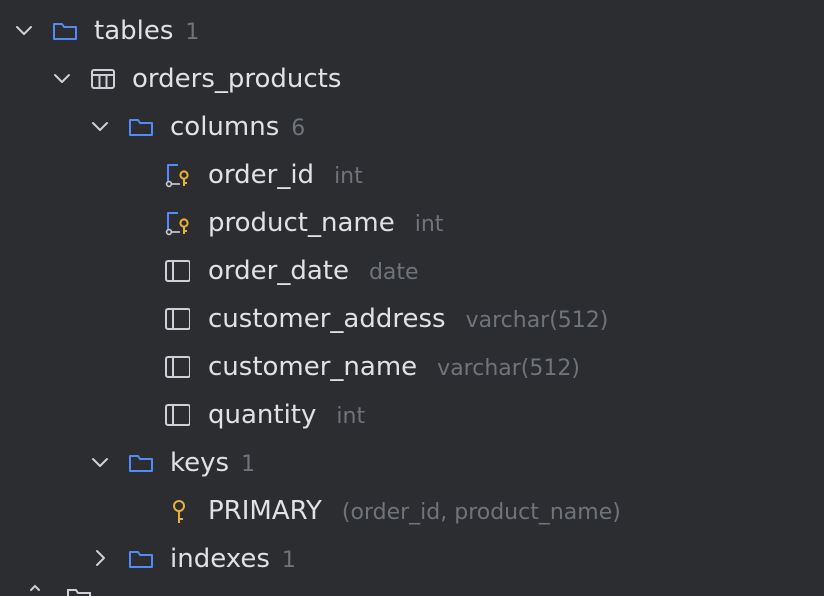 The image size is (824, 596). I want to click on tree-node-keys: keys 1, so click(412, 462).